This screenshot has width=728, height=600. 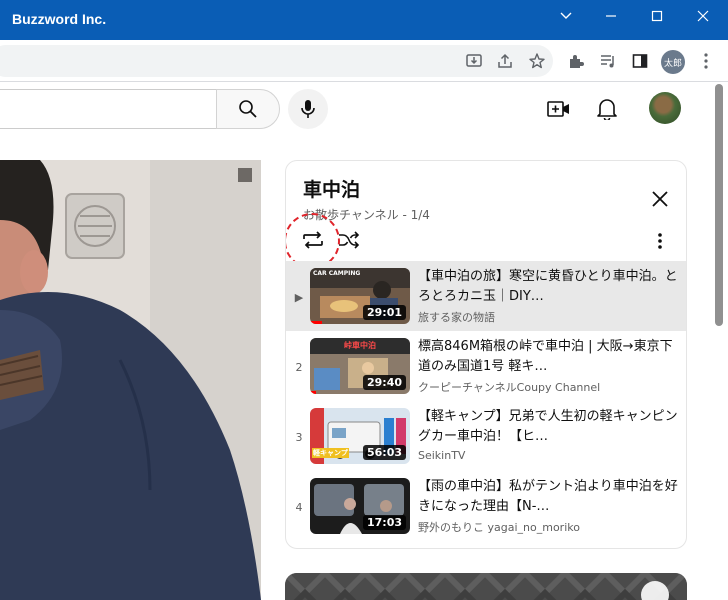 I want to click on search-button, so click(x=248, y=109).